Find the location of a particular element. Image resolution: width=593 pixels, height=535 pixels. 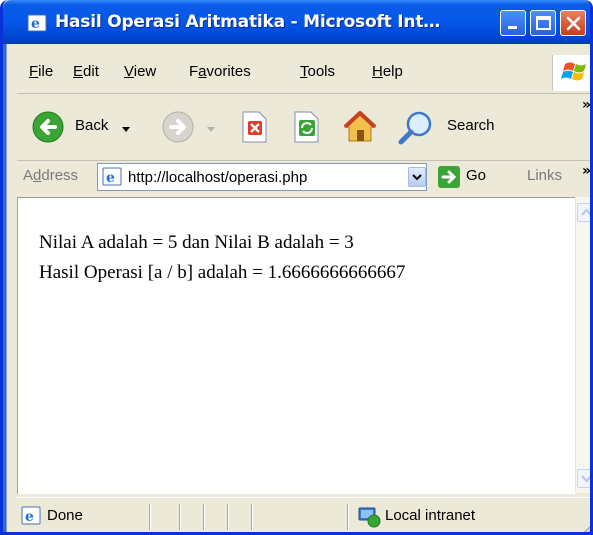

security-zone-text: Local intranet is located at coordinates (430, 515).